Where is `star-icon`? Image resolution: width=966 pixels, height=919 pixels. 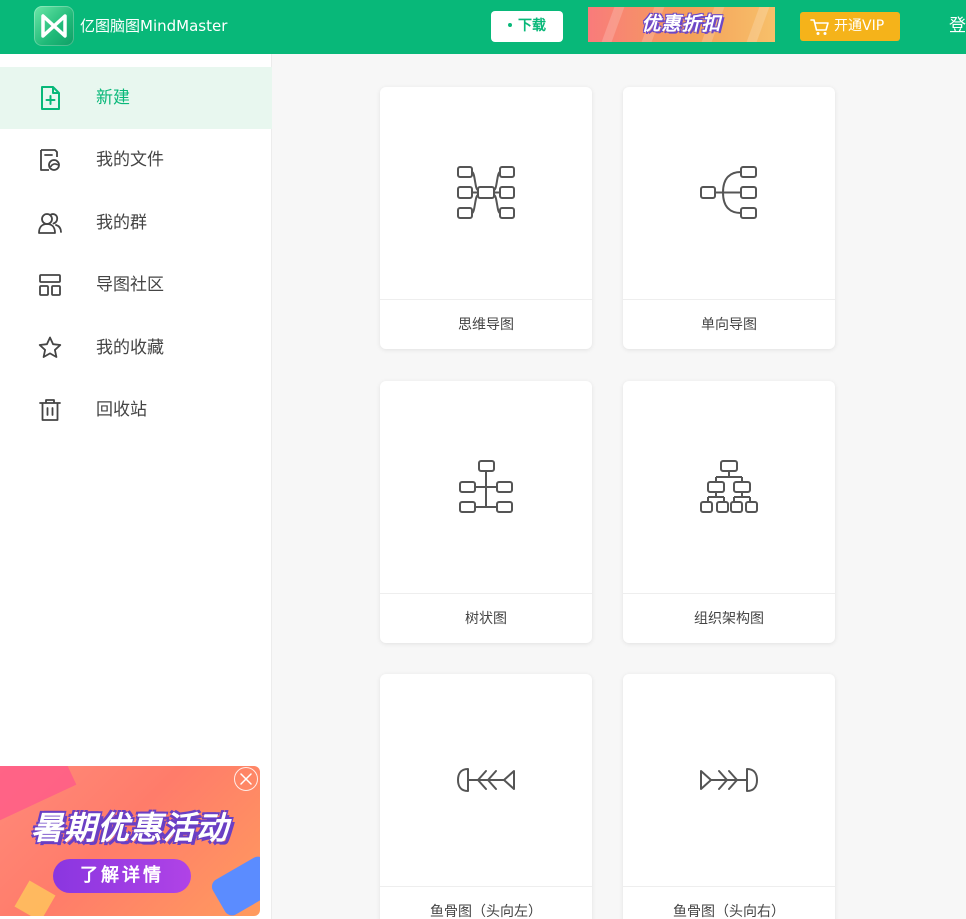 star-icon is located at coordinates (50, 347).